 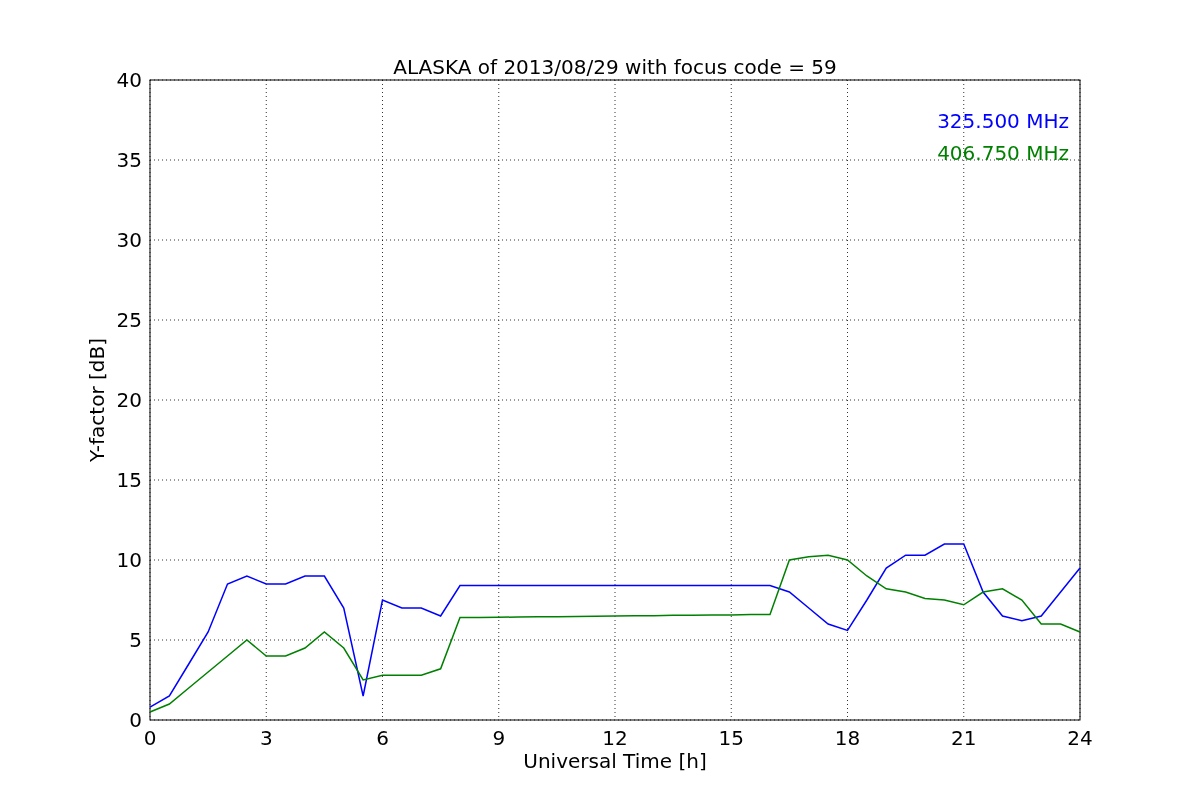 I want to click on y-tick-label: 20, so click(x=129, y=400).